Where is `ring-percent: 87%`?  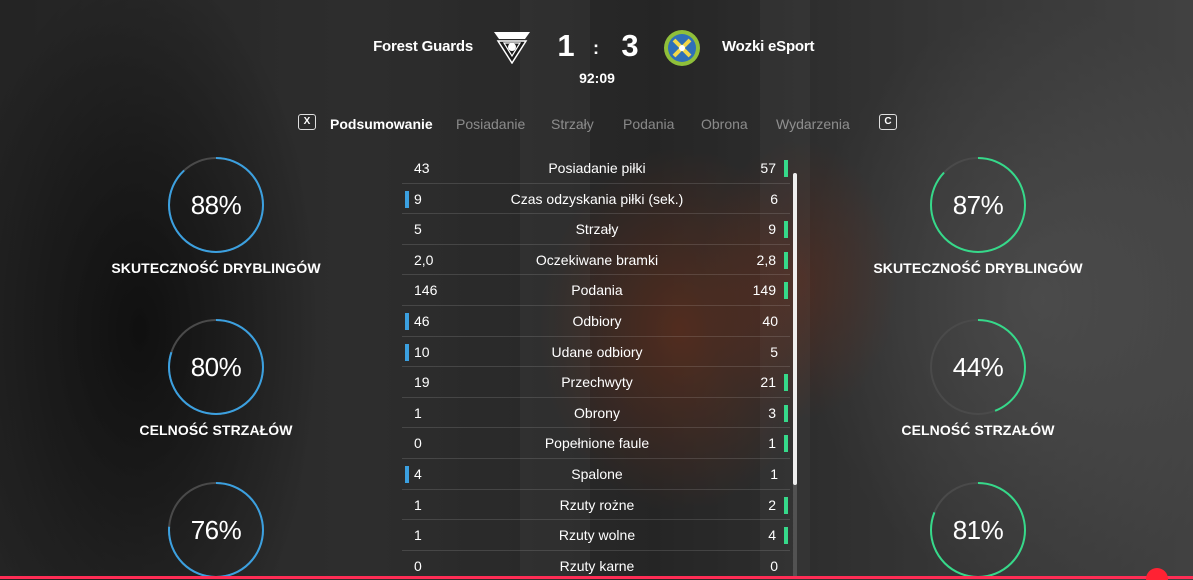
ring-percent: 87% is located at coordinates (978, 205).